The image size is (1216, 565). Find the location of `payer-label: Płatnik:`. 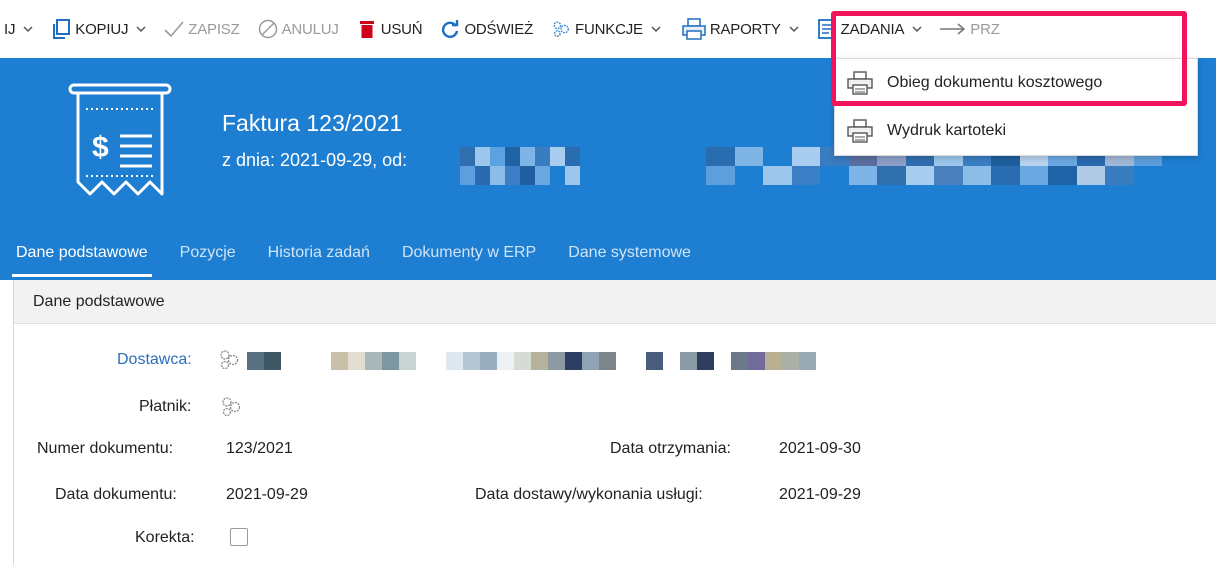

payer-label: Płatnik: is located at coordinates (165, 406).